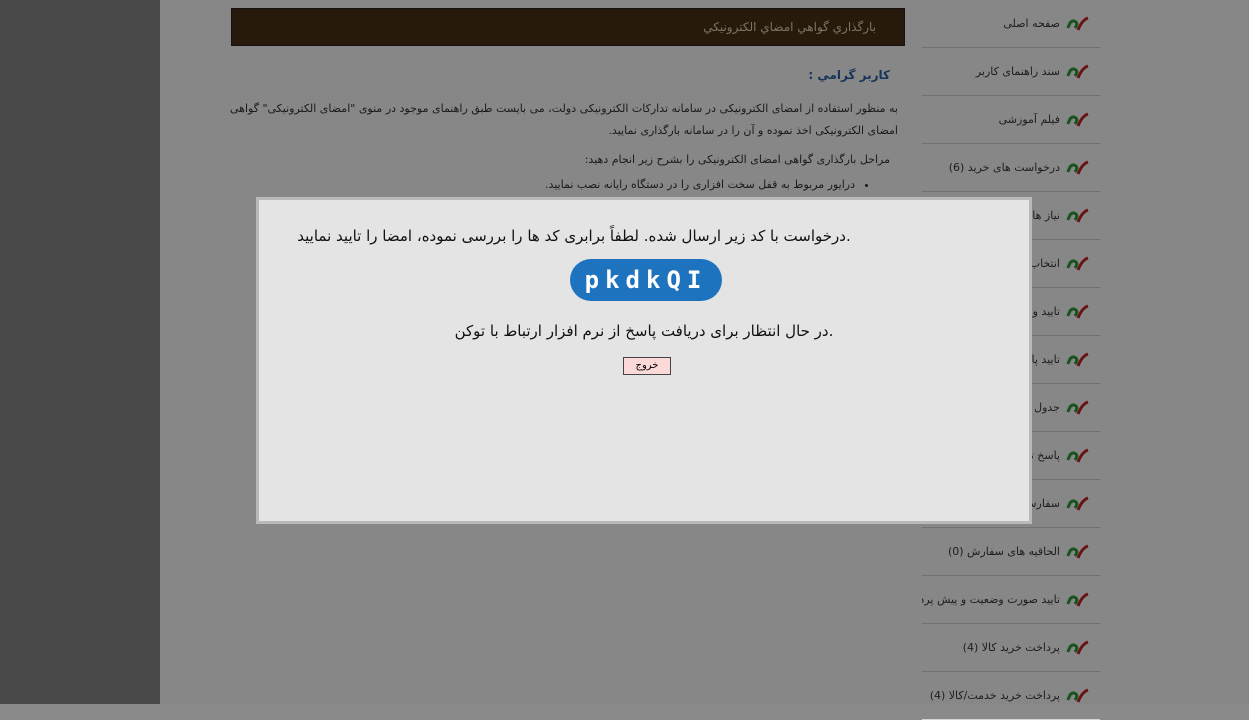 The width and height of the screenshot is (1249, 720). Describe the element at coordinates (646, 280) in the screenshot. I see `verification-code: pkdkQI` at that location.